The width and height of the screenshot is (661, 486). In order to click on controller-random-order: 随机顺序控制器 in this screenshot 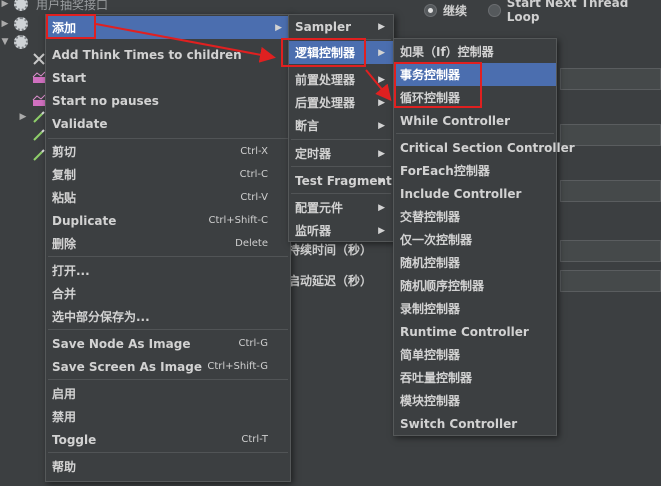, I will do `click(475, 285)`.